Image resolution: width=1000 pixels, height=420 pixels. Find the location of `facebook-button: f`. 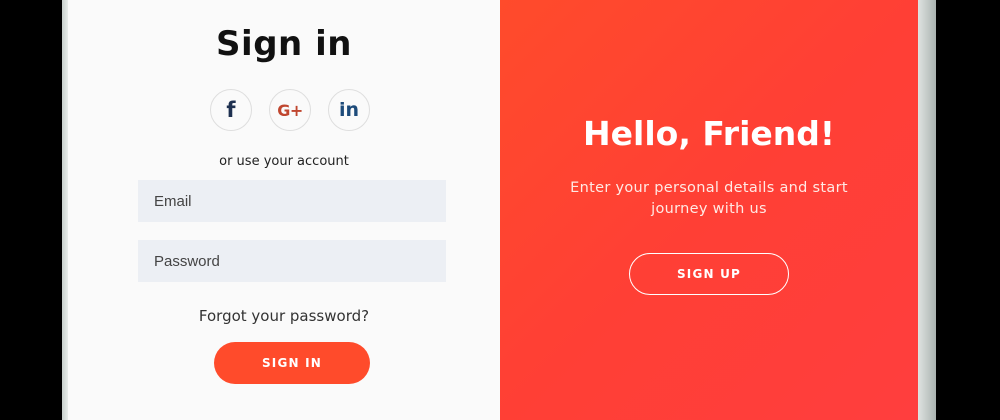

facebook-button: f is located at coordinates (231, 110).